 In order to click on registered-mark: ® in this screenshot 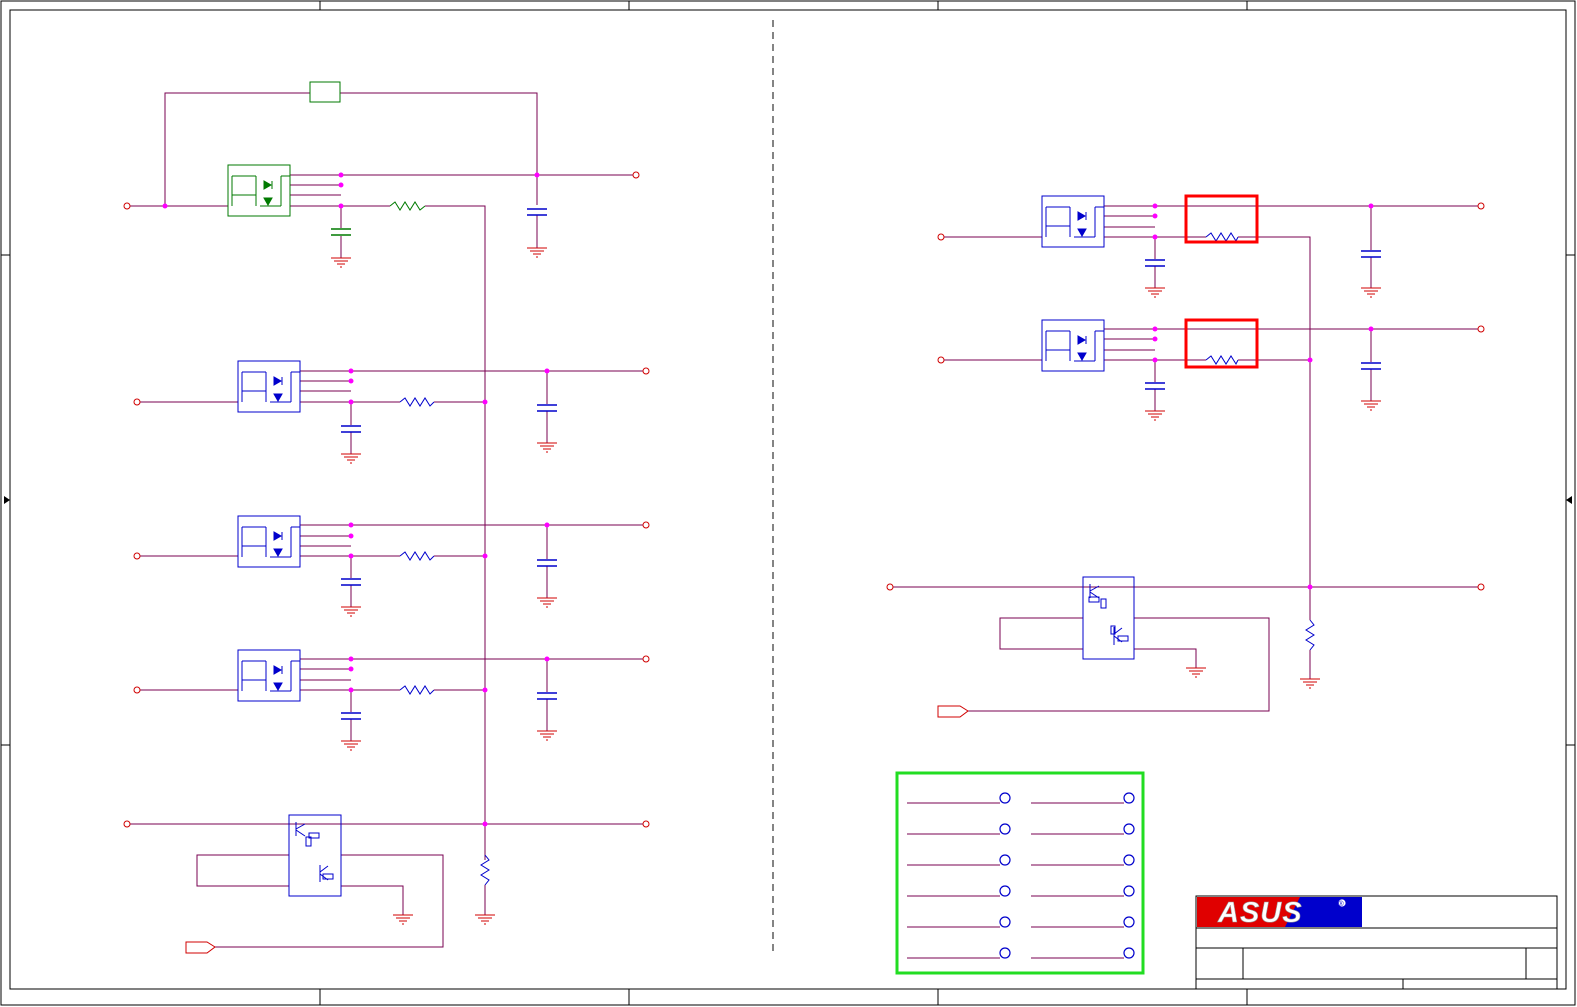, I will do `click(1342, 904)`.